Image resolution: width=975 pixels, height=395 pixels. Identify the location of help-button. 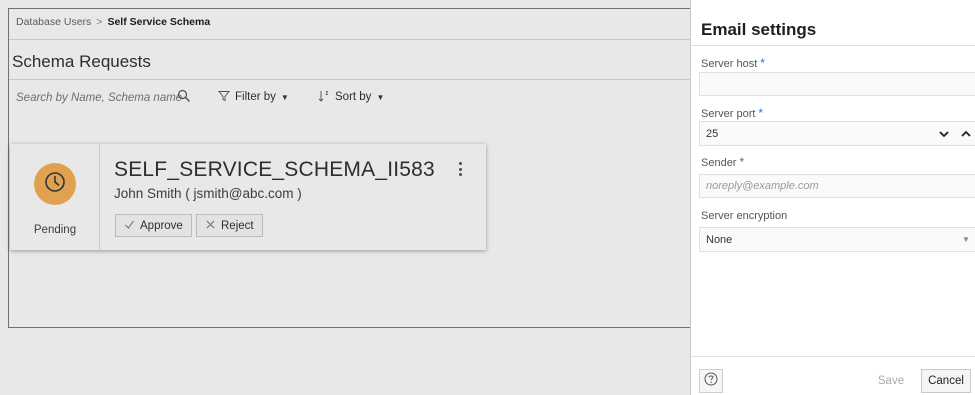
(711, 381).